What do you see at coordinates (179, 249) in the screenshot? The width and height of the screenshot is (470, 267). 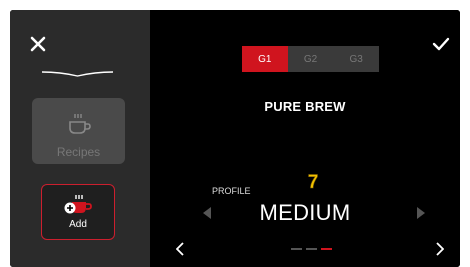 I see `chevron-left-icon` at bounding box center [179, 249].